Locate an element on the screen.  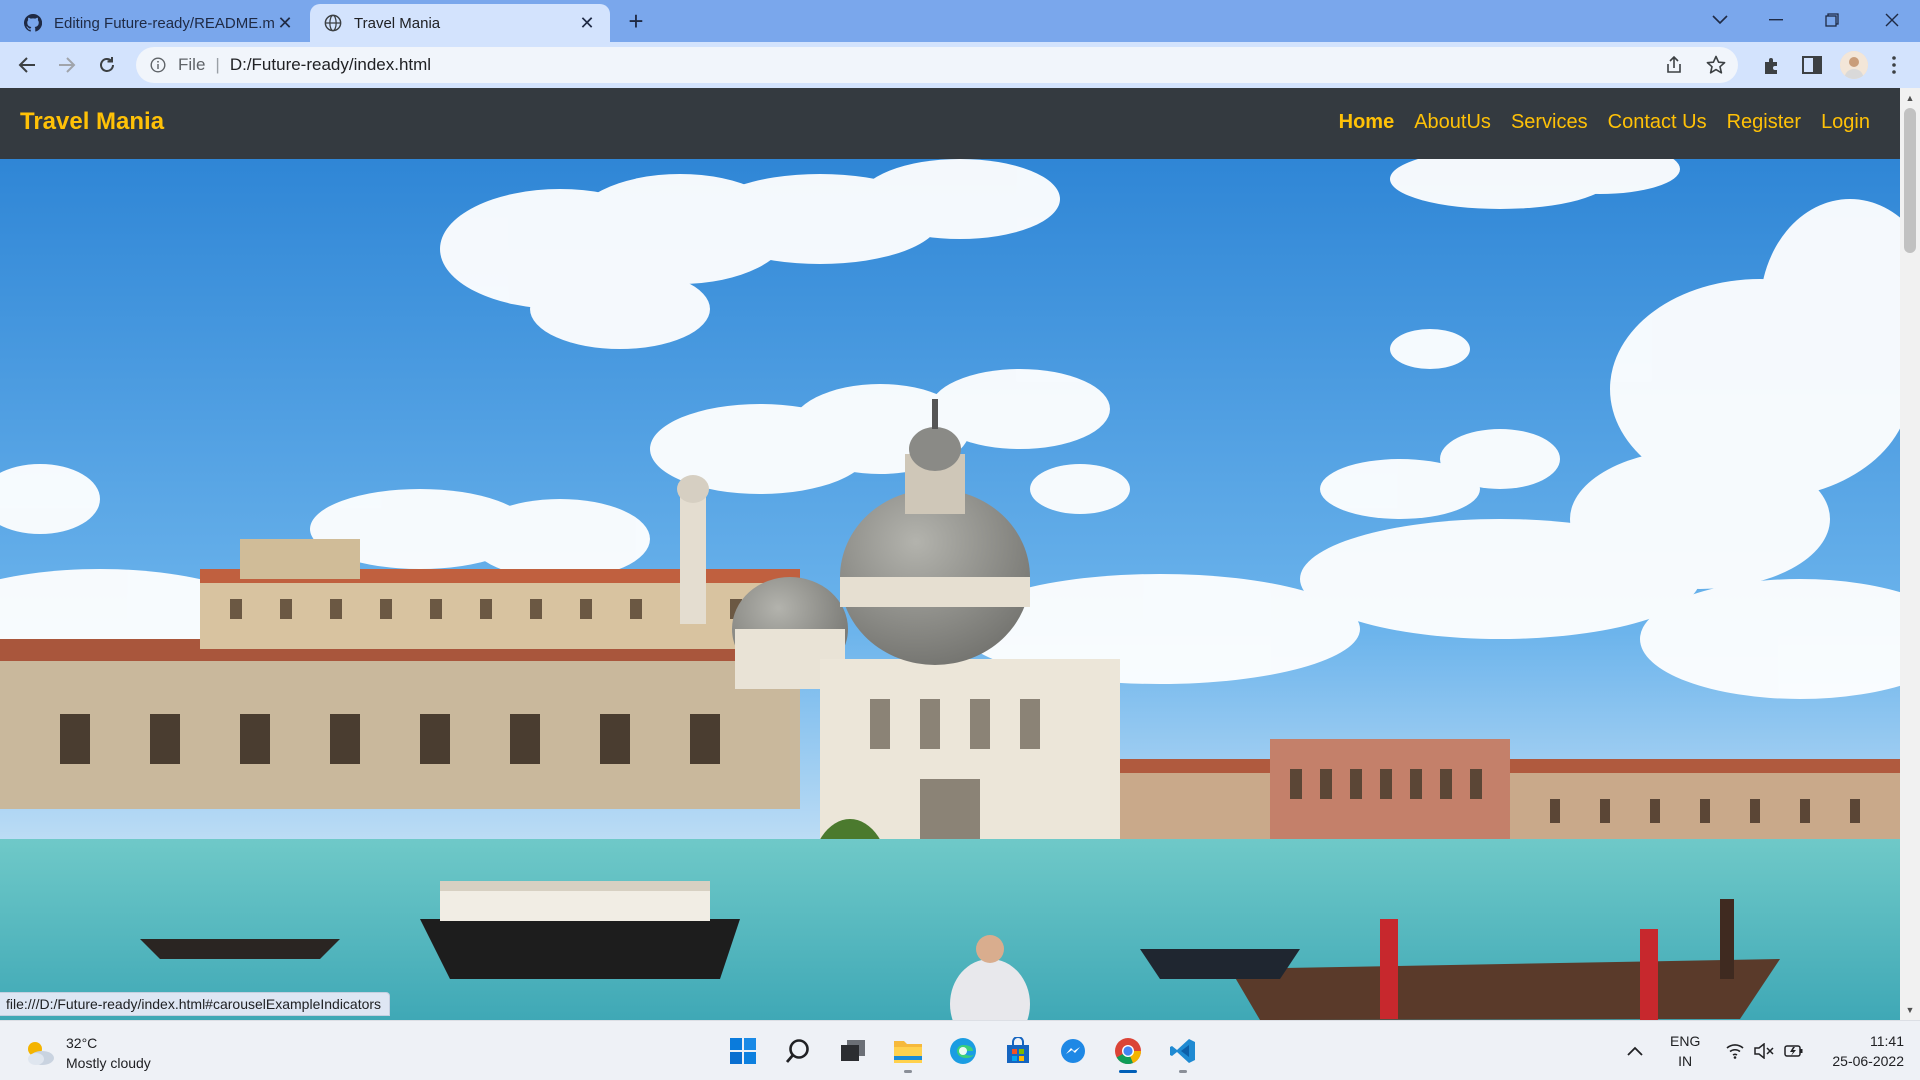
github-icon is located at coordinates (33, 23).